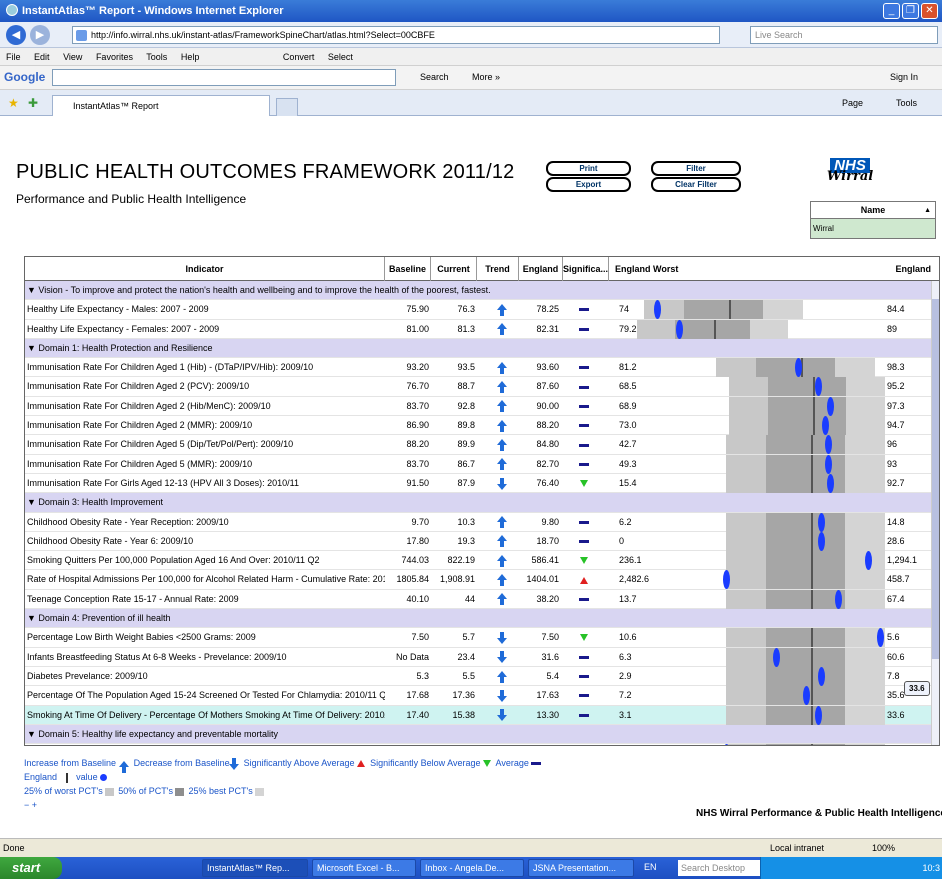 Image resolution: width=942 pixels, height=879 pixels. What do you see at coordinates (417, 540) in the screenshot?
I see `baseline-value: 17.80` at bounding box center [417, 540].